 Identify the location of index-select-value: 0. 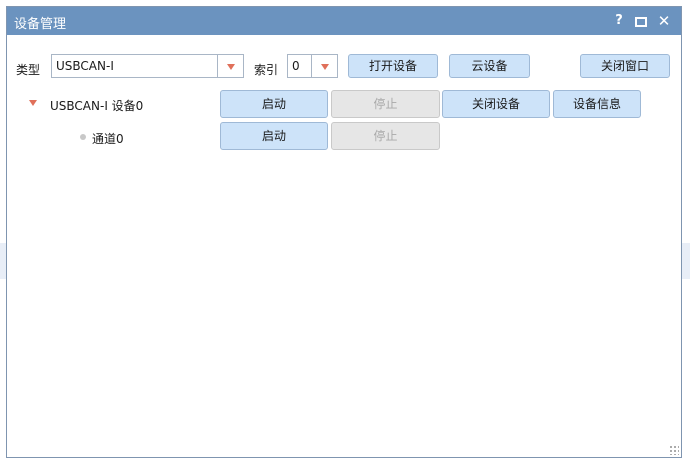
(296, 66).